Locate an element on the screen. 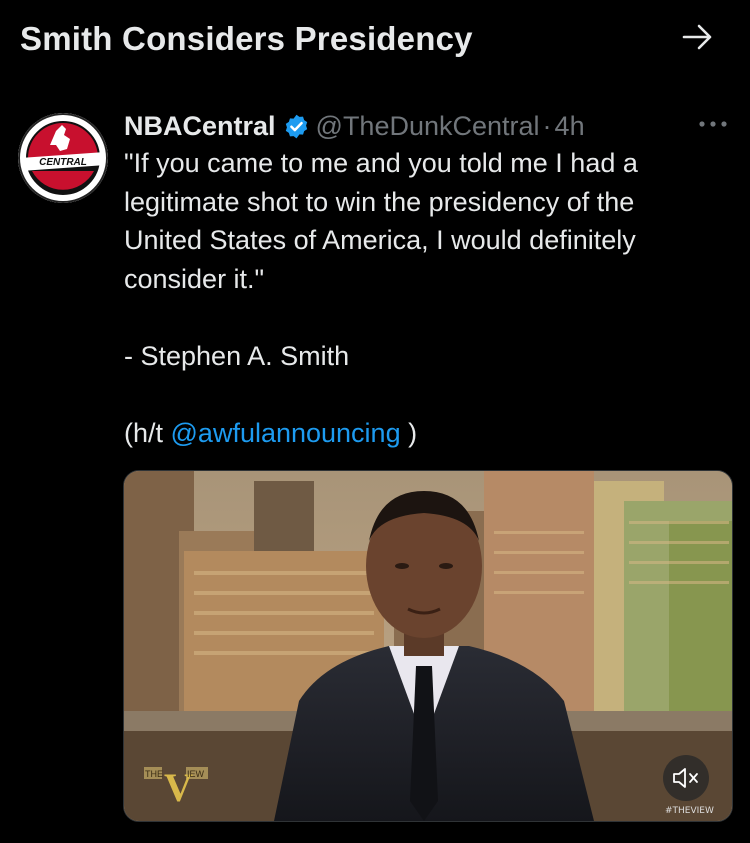 Image resolution: width=750 pixels, height=843 pixels. attribution: - Stephen A. Smith is located at coordinates (237, 355).